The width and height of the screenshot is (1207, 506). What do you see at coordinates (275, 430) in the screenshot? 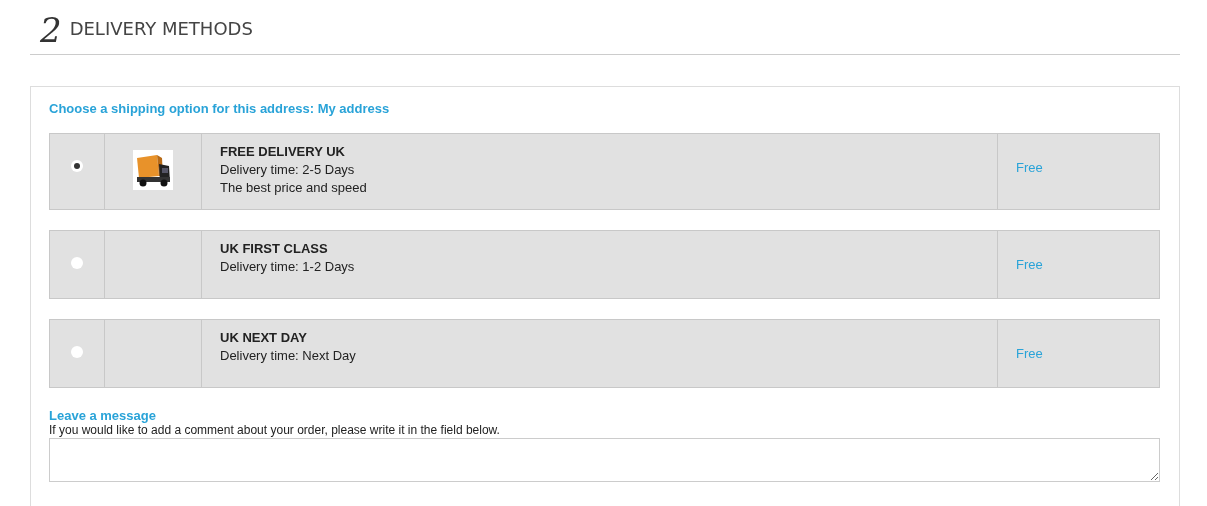
I see `message-hint: If you would like to add a comment about your order, please write it in the field below.` at bounding box center [275, 430].